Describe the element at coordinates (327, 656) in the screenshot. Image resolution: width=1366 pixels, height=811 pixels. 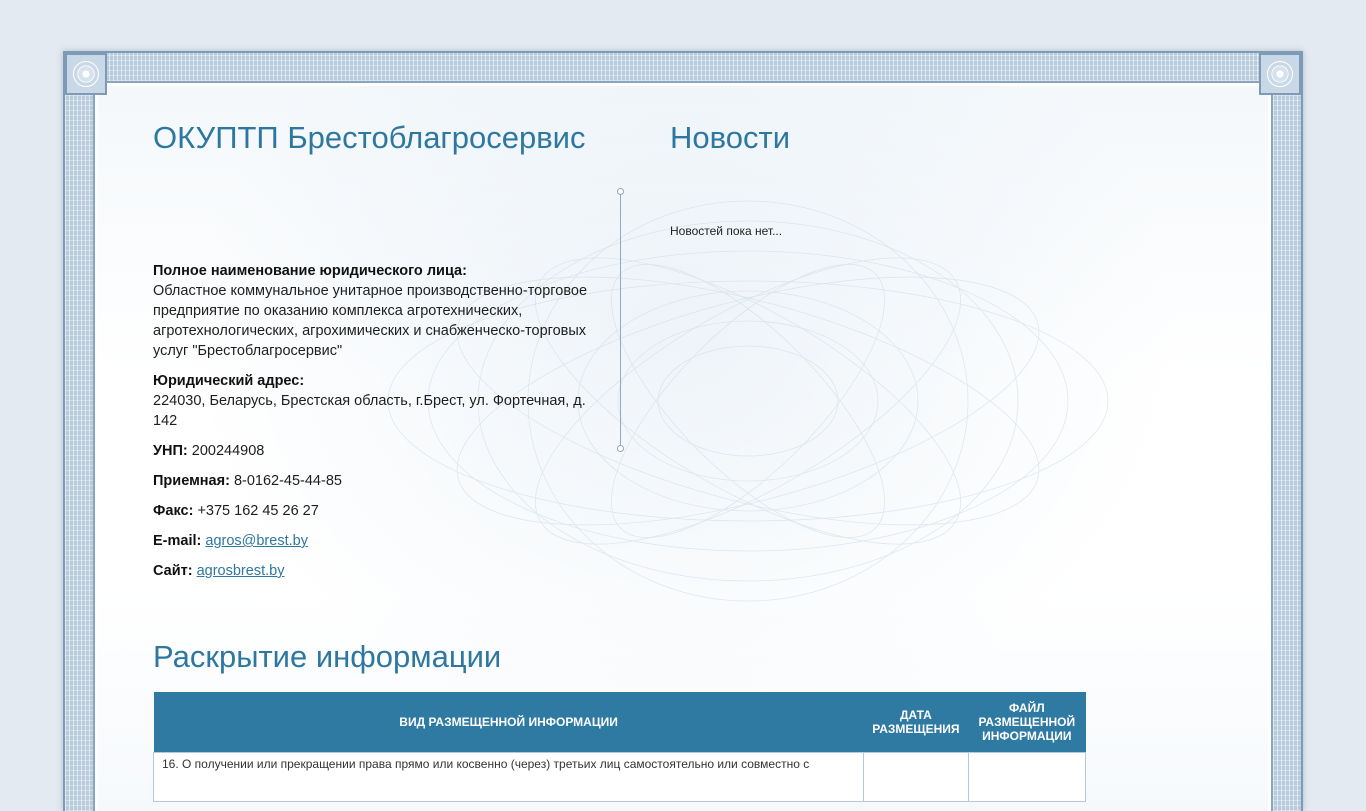
I see `disclosure-title: Раскрытие информации` at that location.